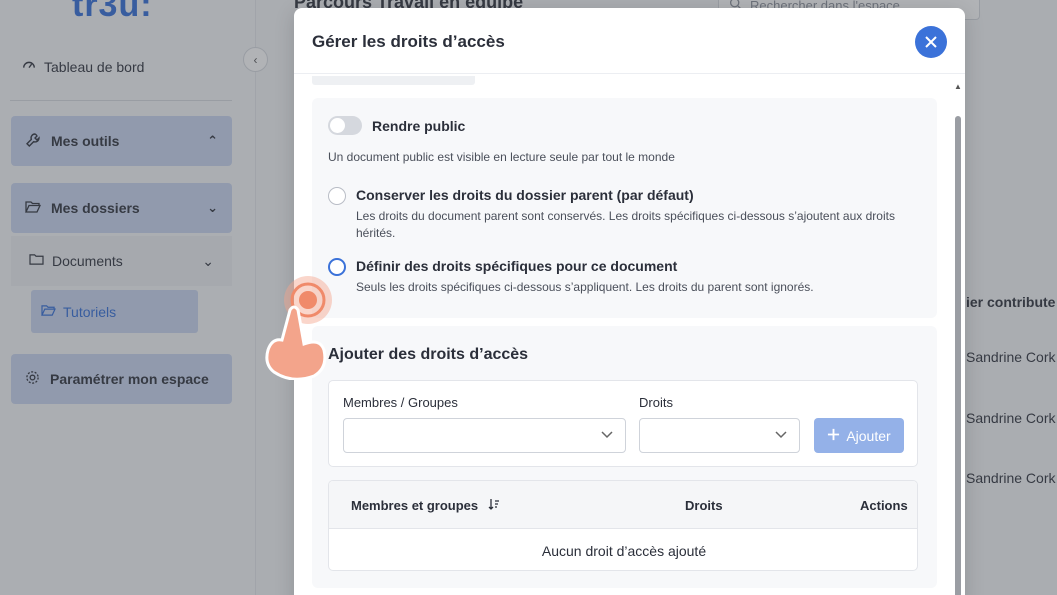  What do you see at coordinates (833, 436) in the screenshot?
I see `plus-icon` at bounding box center [833, 436].